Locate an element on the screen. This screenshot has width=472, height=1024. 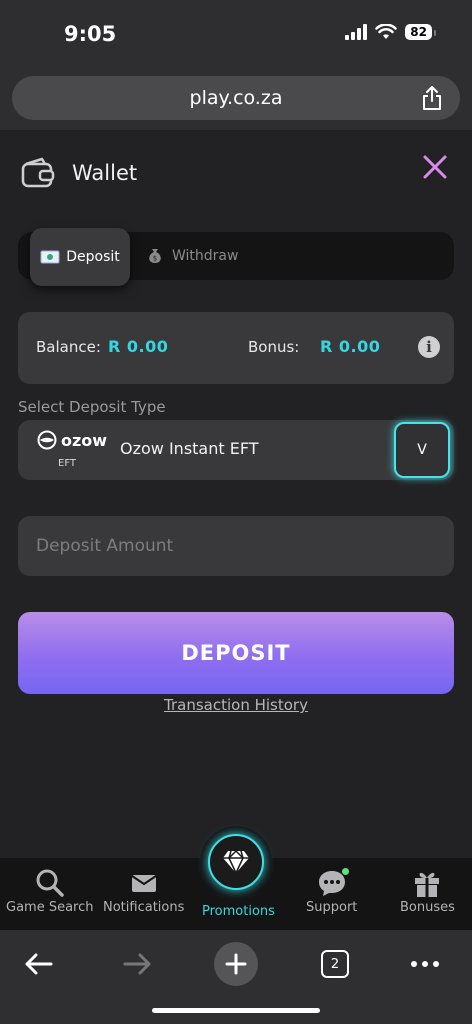
tab-withdraw: $ Withdraw is located at coordinates (192, 256).